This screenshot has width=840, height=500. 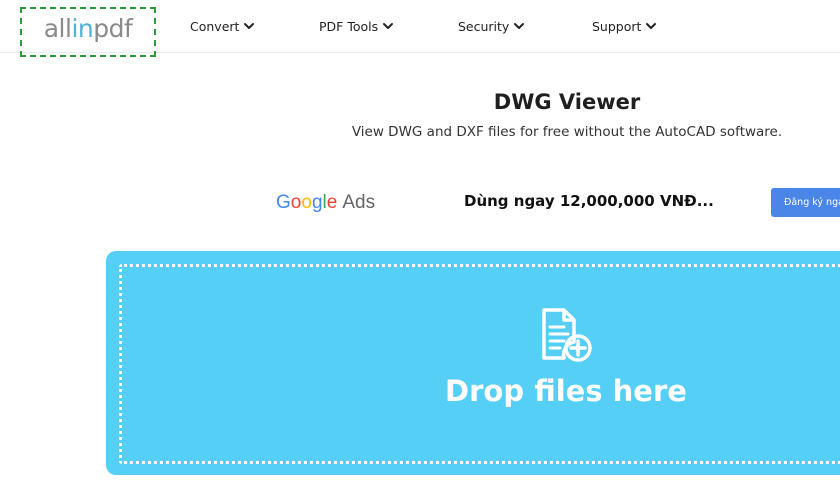 I want to click on drop-files-label: Drop files here, so click(x=566, y=391).